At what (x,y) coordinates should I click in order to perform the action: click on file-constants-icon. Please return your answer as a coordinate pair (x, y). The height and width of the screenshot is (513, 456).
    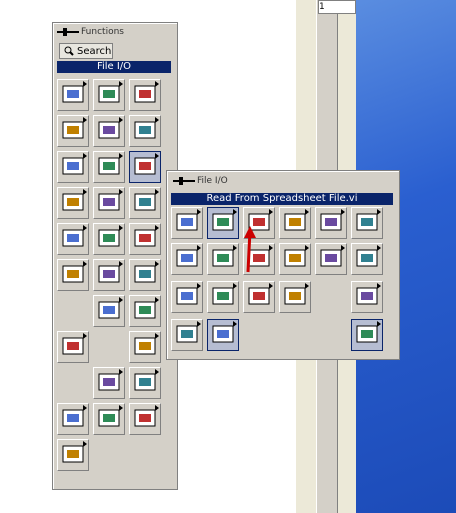
    Looking at the image, I should click on (187, 296).